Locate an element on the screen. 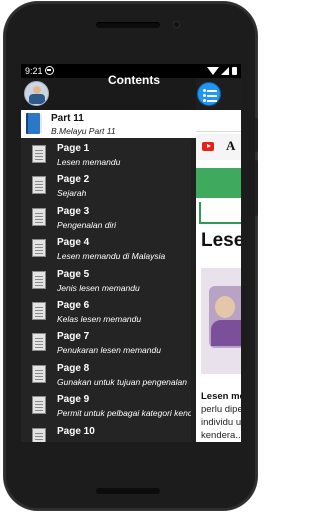 This screenshot has height=512, width=320. list-item-subtitle: Kelas lesen memandu is located at coordinates (99, 318).